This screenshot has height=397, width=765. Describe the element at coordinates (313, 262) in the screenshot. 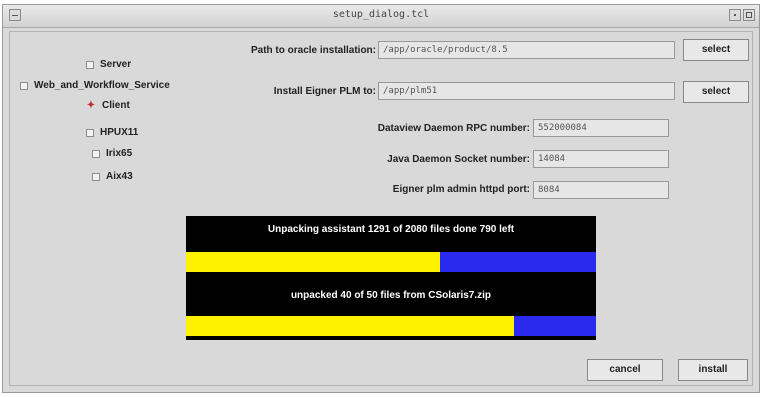

I see `overall-progress-fill` at that location.